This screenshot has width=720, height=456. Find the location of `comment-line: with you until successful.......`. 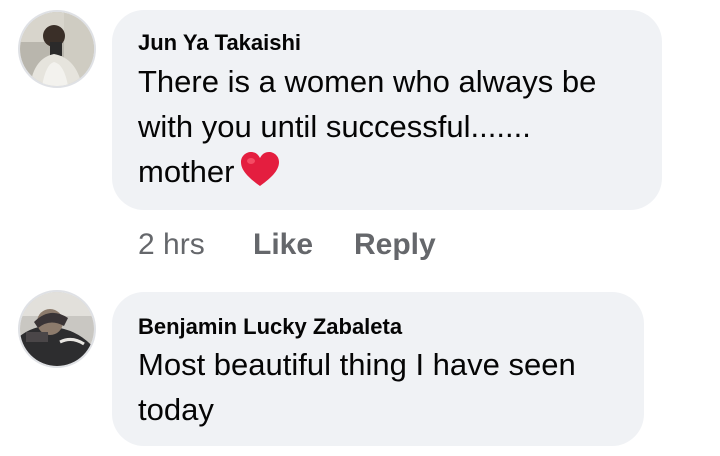

comment-line: with you until successful....... is located at coordinates (334, 126).